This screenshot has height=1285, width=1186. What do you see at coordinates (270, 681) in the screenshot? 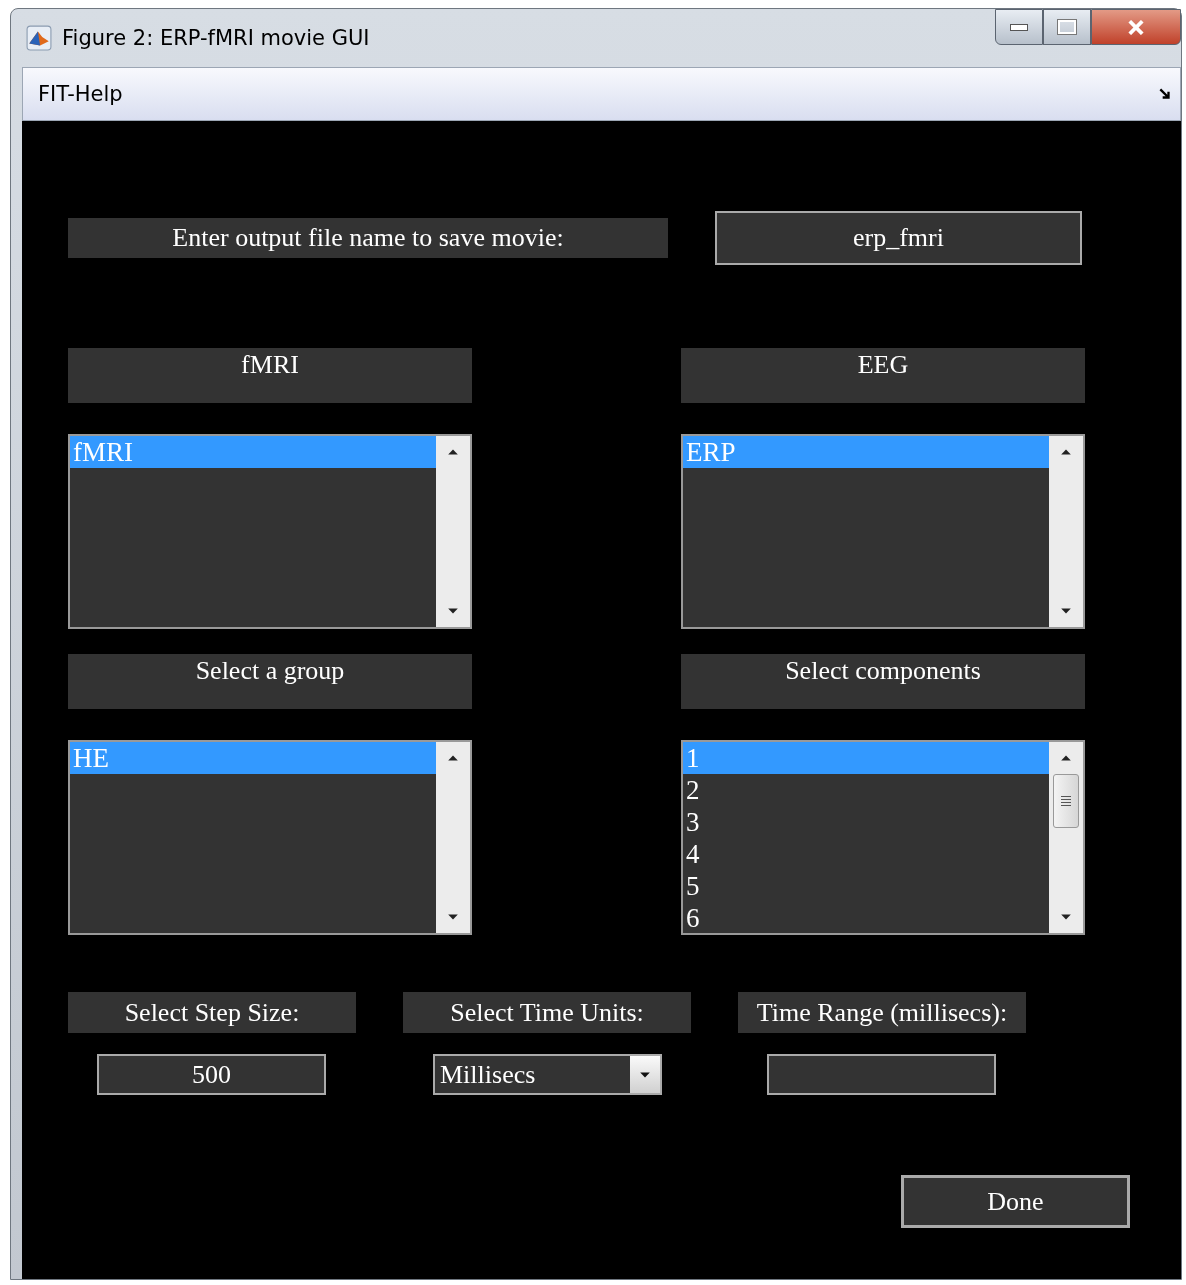
I see `panel-heading: Select a group` at bounding box center [270, 681].